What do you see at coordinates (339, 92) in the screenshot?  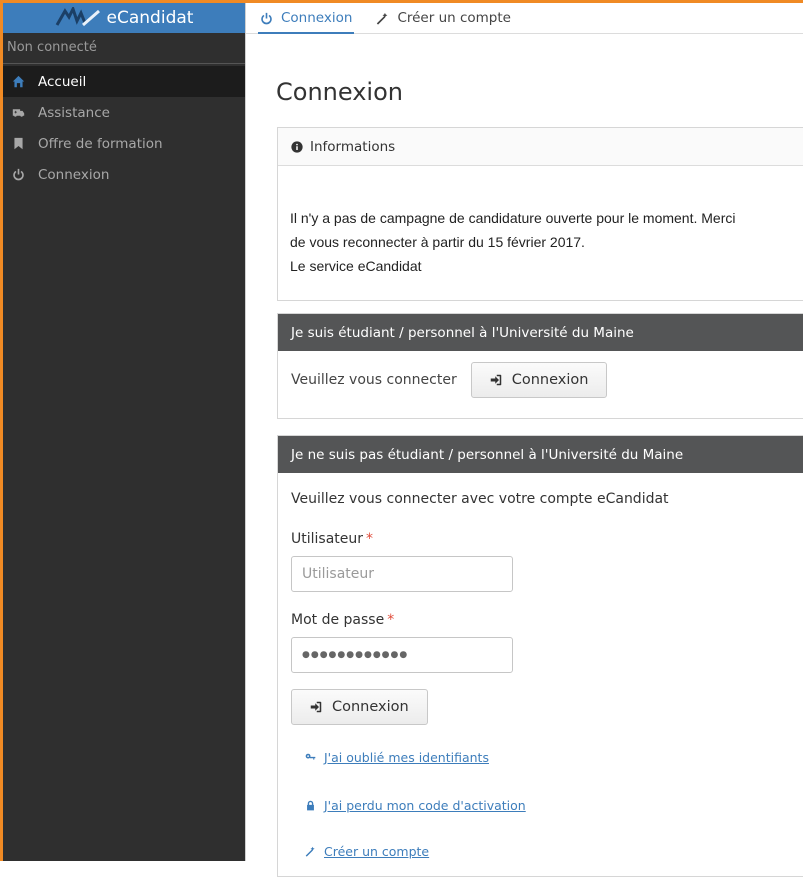 I see `page-title: Connexion` at bounding box center [339, 92].